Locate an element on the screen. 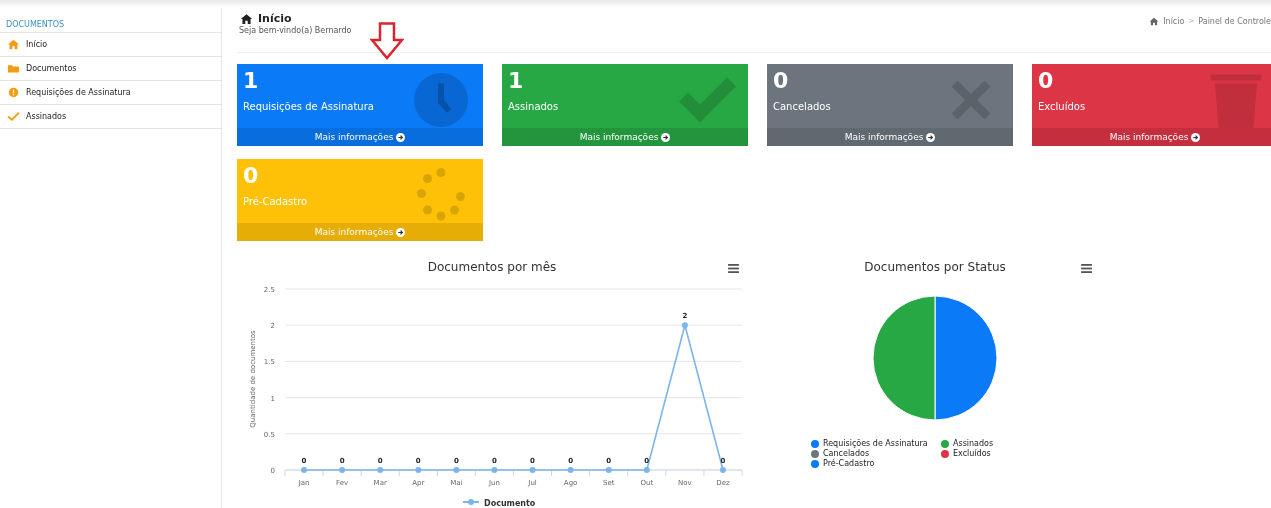 The image size is (1271, 508). sidebar-item: Início is located at coordinates (110, 45).